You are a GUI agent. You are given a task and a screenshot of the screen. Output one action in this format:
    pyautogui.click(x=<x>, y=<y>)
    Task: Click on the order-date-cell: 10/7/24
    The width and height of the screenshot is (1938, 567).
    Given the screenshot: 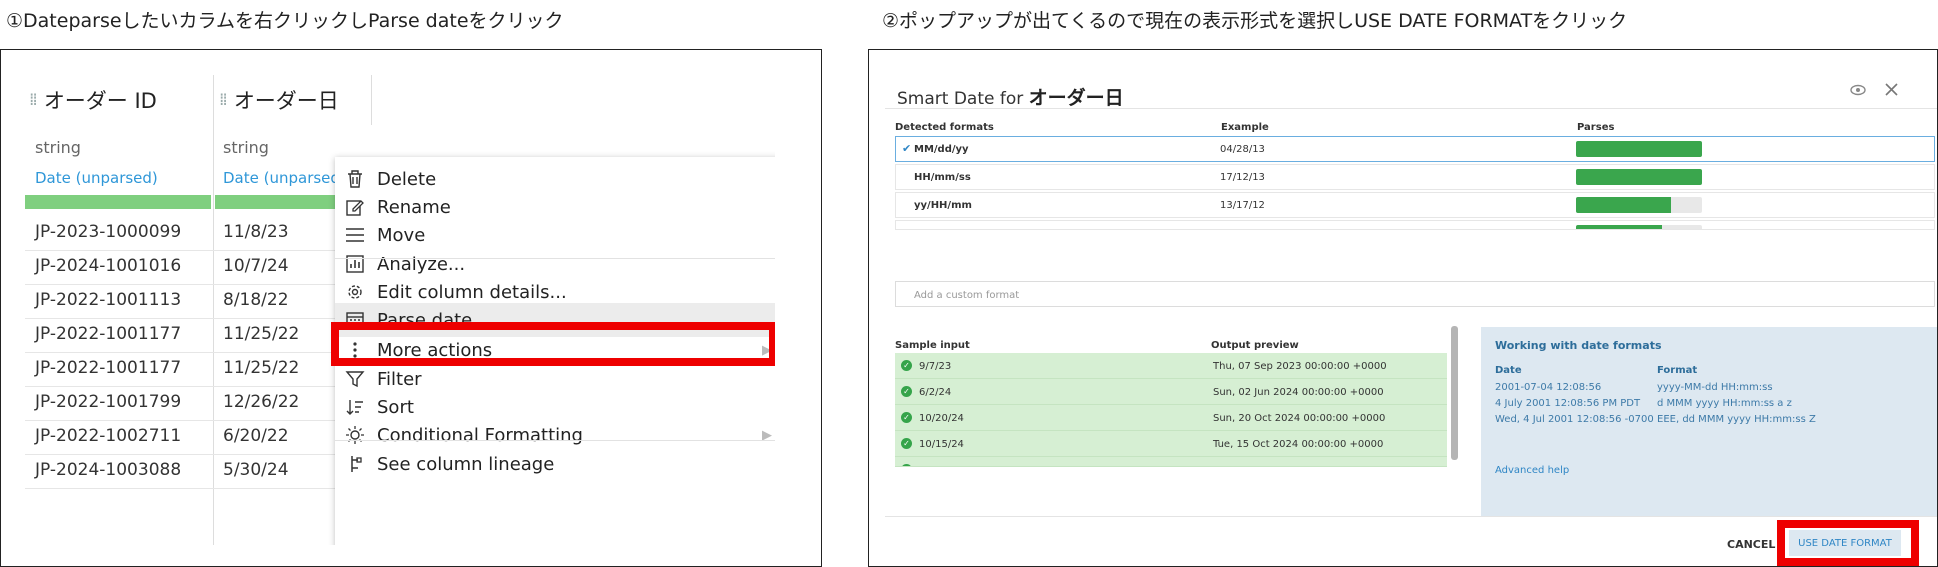 What is the action you would take?
    pyautogui.click(x=256, y=266)
    